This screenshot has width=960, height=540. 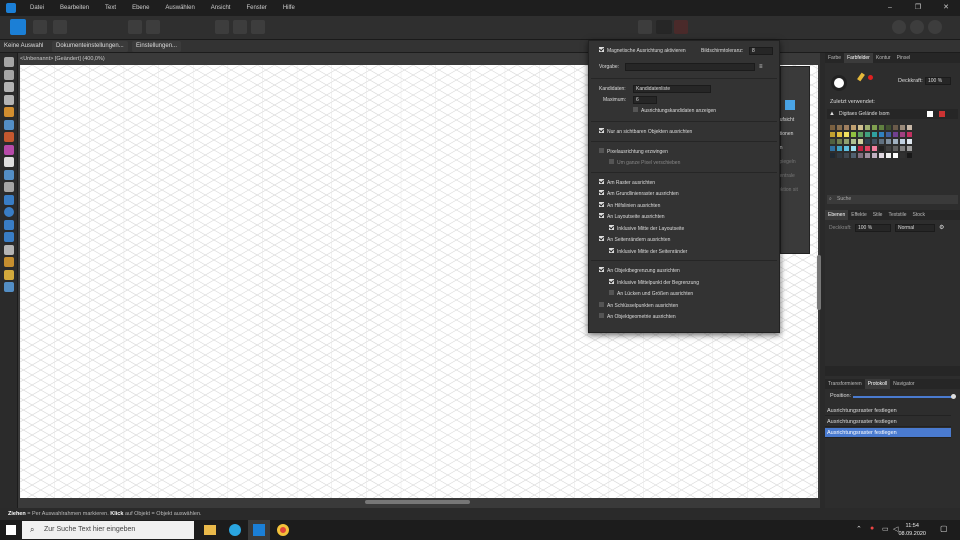 I want to click on tray-app-icon: ●, so click(x=872, y=528).